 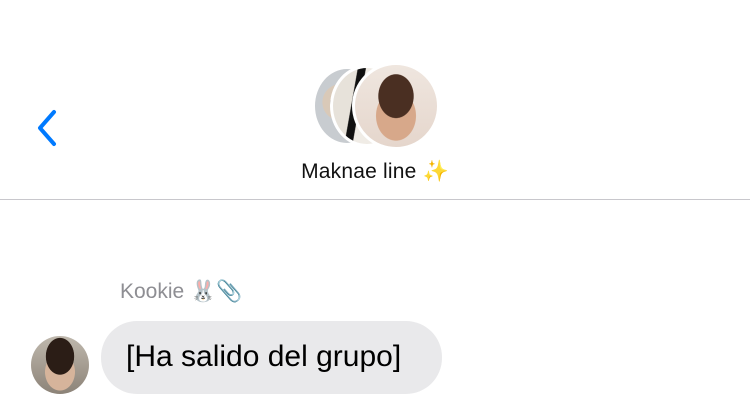 I want to click on header-divider, so click(x=375, y=199).